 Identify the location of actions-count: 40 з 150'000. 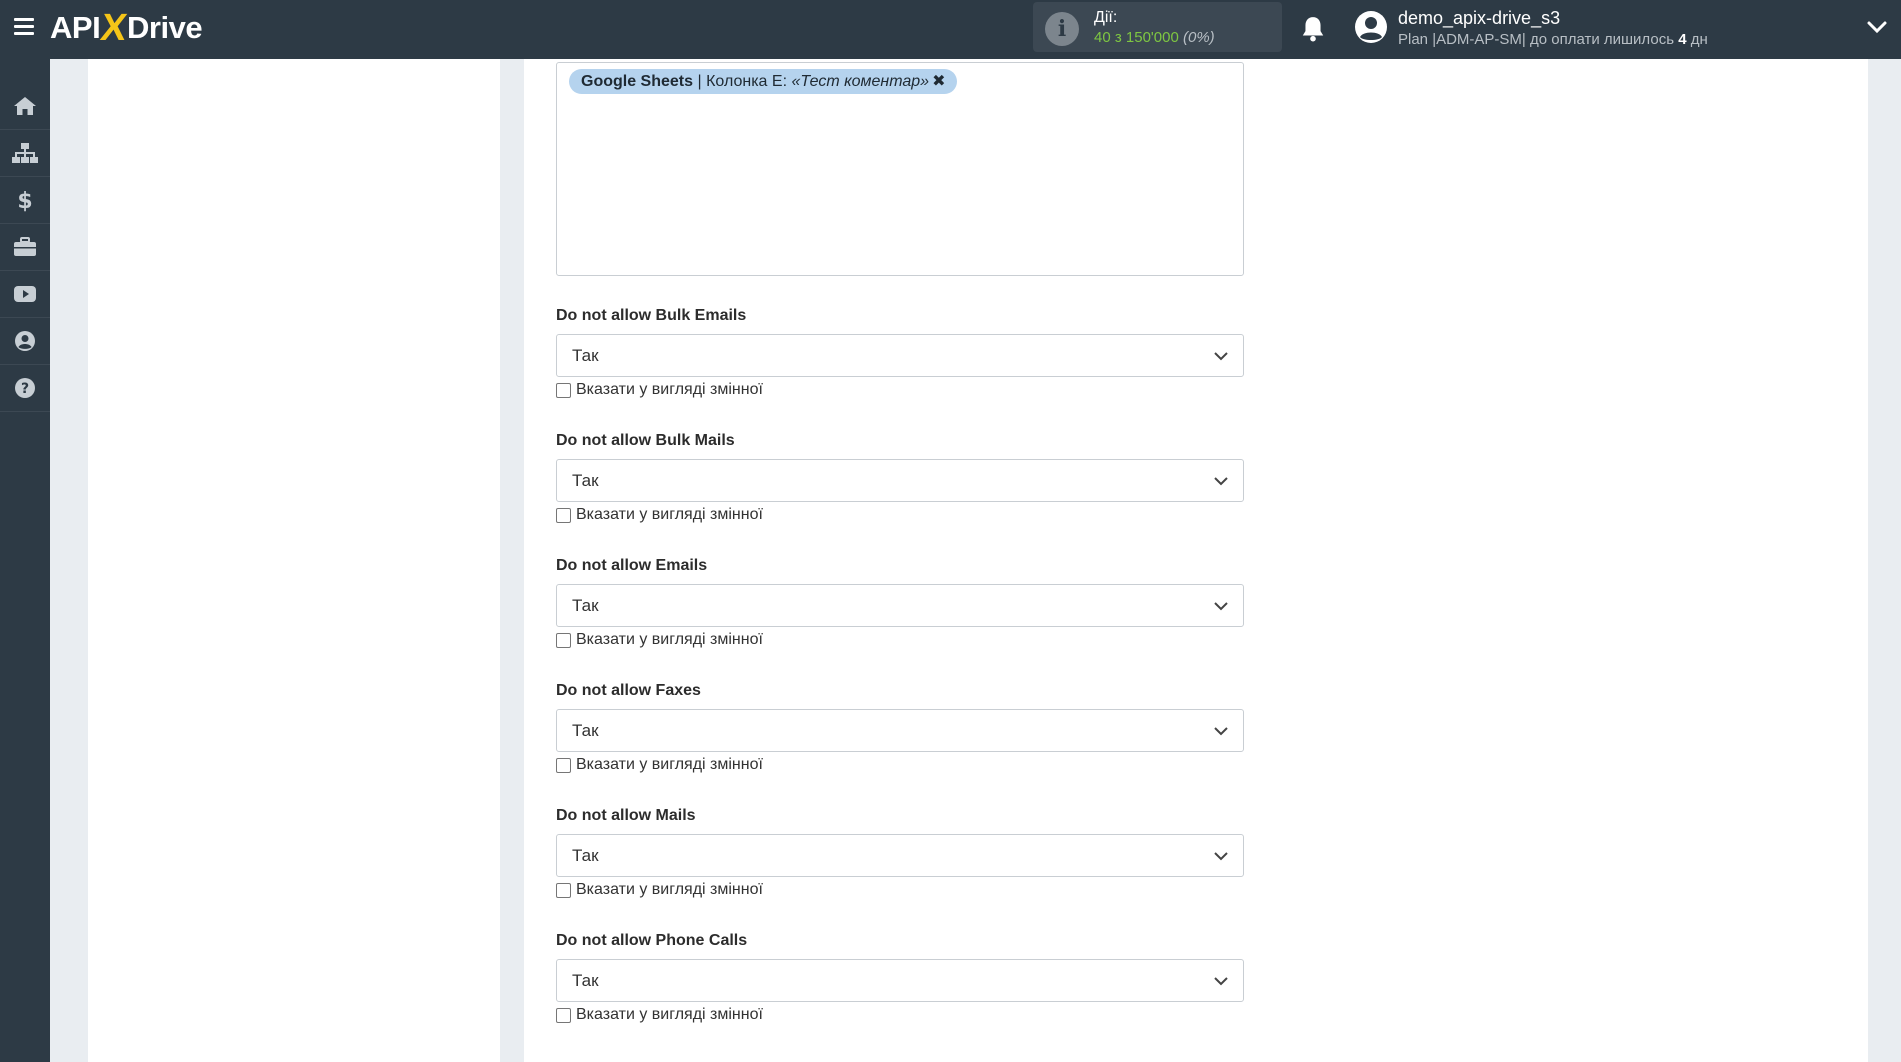
(1136, 37).